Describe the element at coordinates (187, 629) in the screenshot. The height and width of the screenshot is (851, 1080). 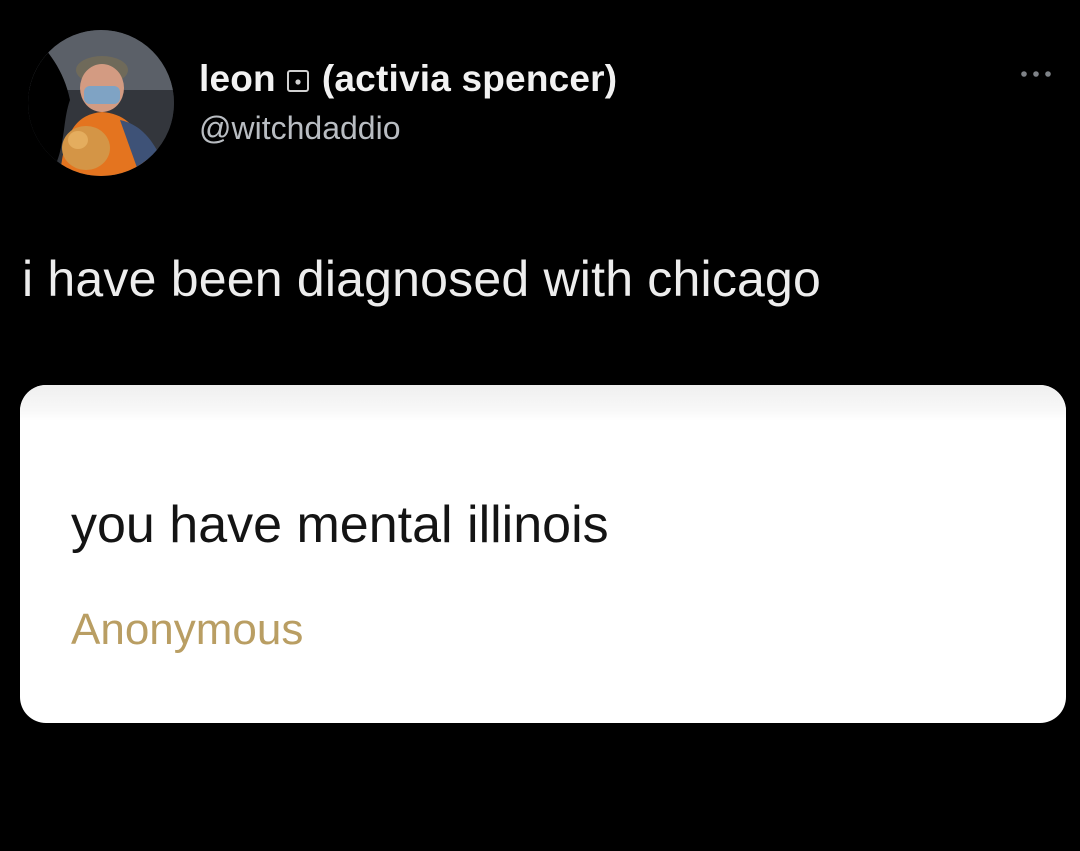
I see `asker-name: Anonymous` at that location.